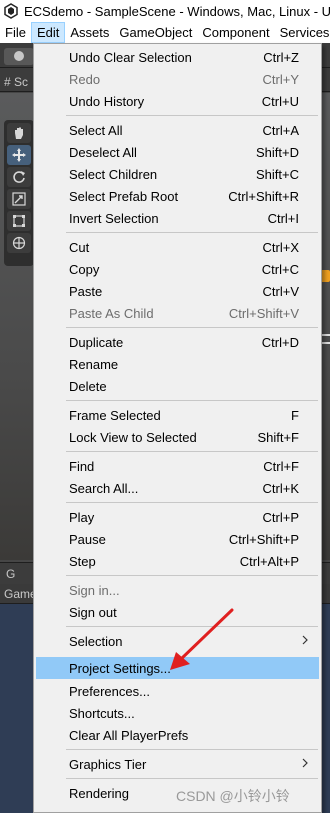 This screenshot has width=330, height=813. I want to click on hand-tool-button, so click(19, 133).